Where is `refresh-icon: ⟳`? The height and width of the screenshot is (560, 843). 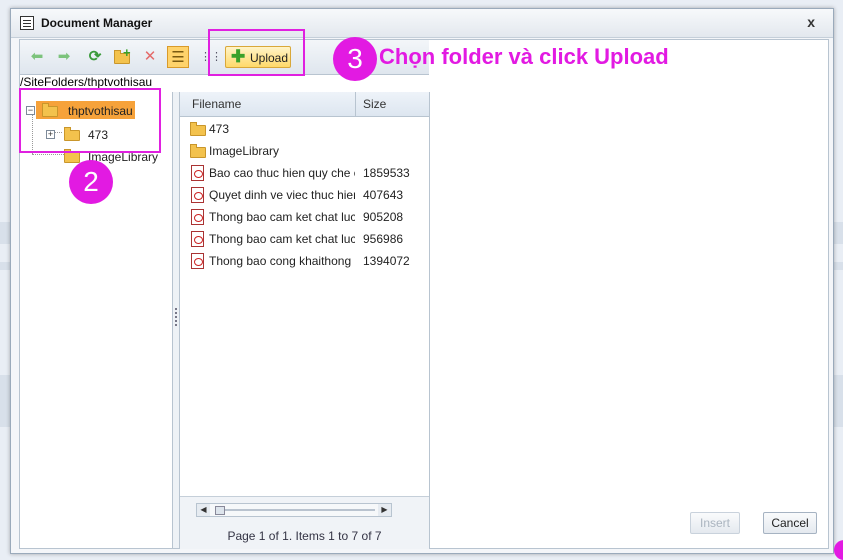
refresh-icon: ⟳ is located at coordinates (95, 57).